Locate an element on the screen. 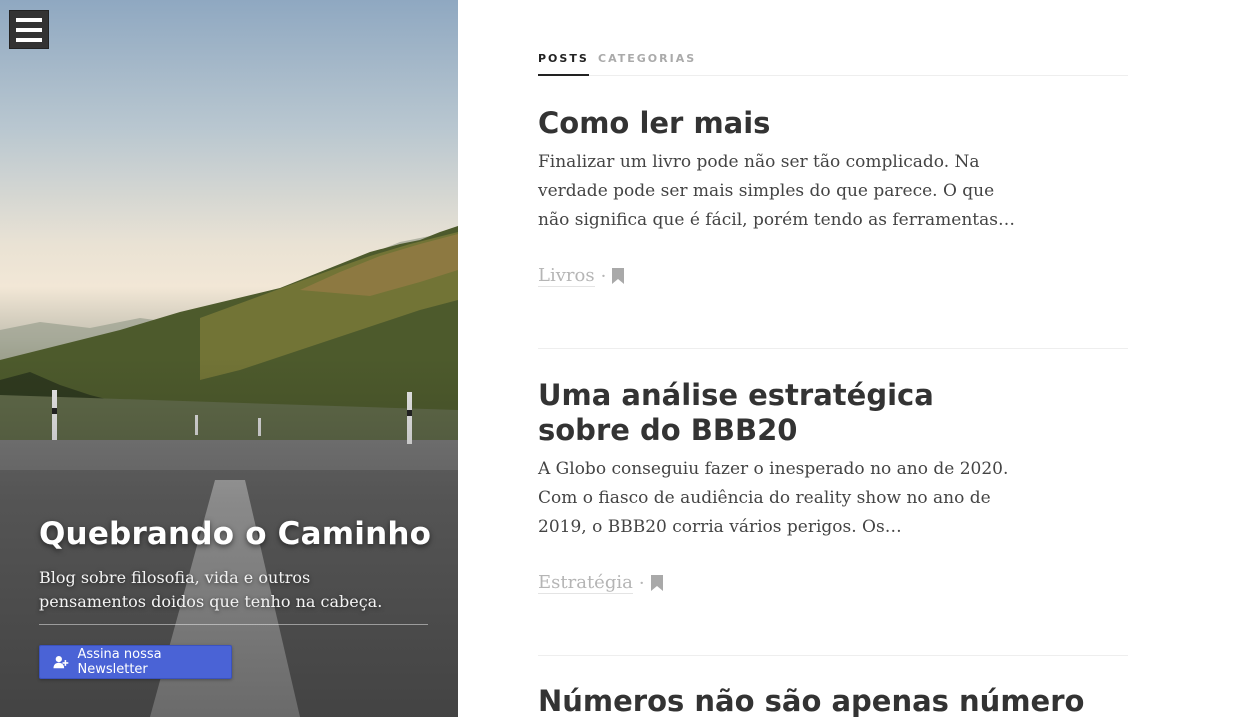  sidebar-divider is located at coordinates (233, 624).